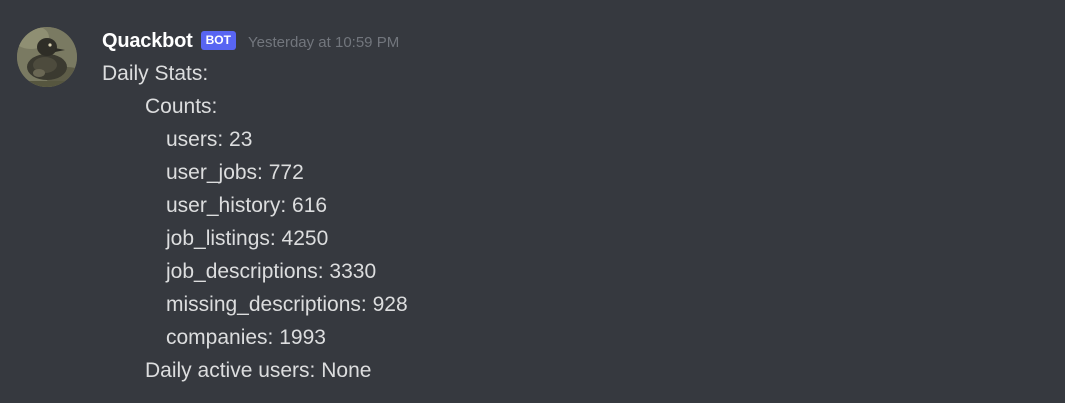 The image size is (1065, 403). I want to click on stat-line: job_descriptions: 3330, so click(271, 271).